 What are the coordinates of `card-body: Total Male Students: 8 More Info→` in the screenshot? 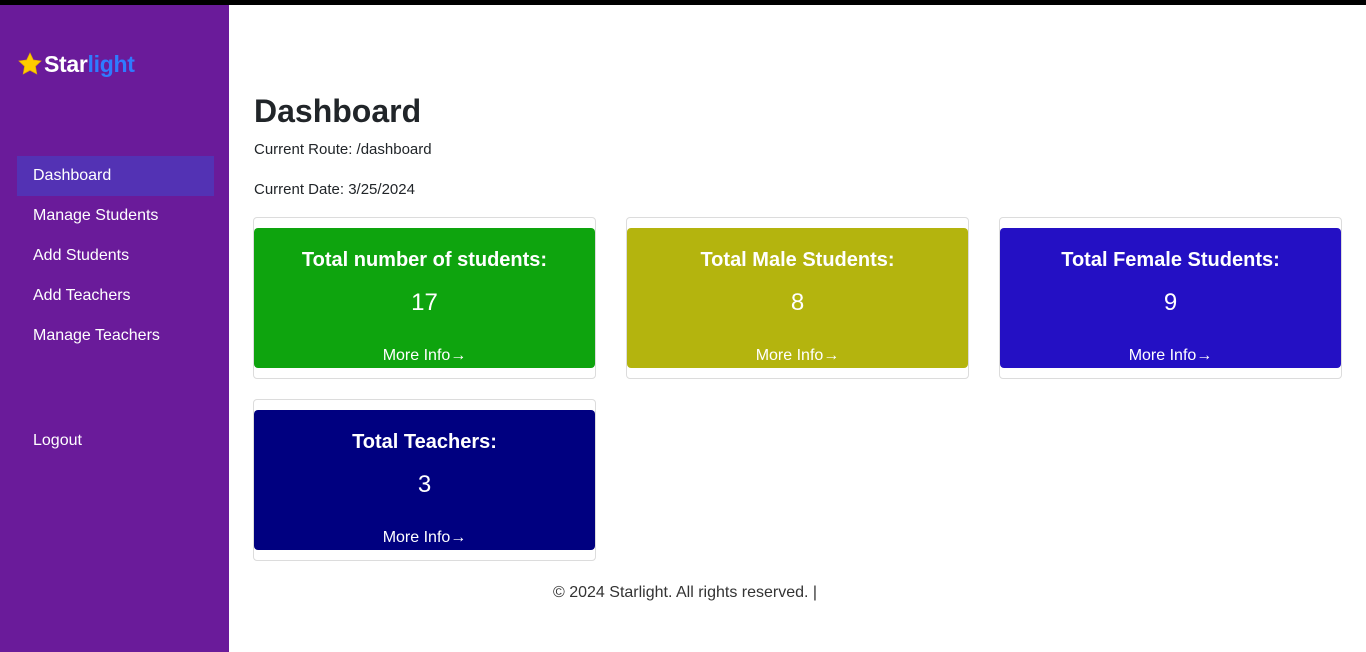 It's located at (797, 298).